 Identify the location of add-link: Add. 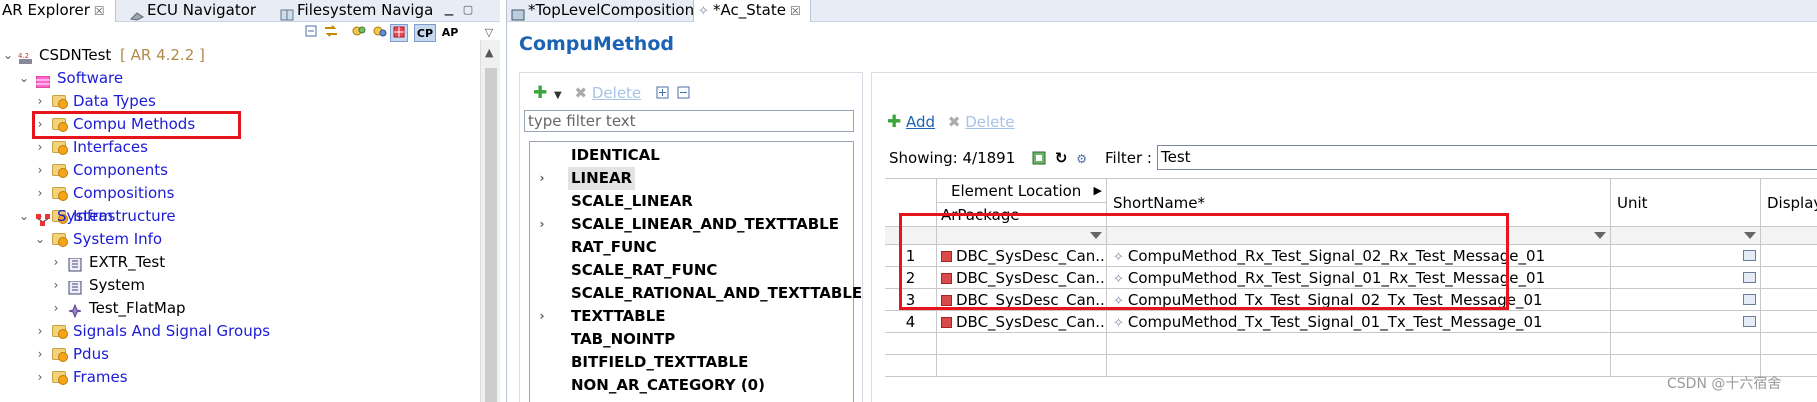
(920, 122).